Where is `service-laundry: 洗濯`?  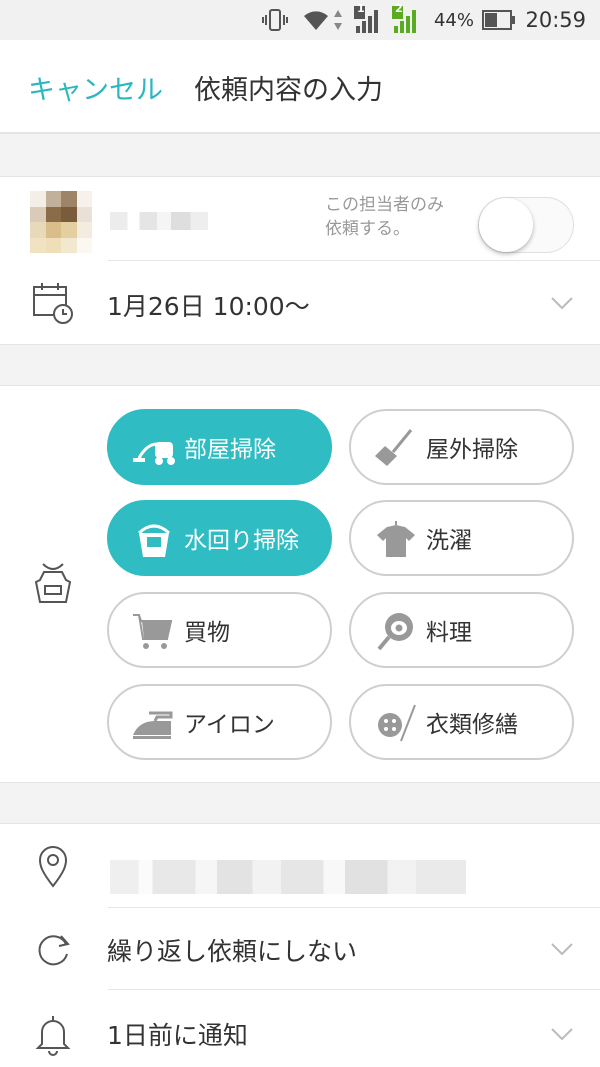
service-laundry: 洗濯 is located at coordinates (461, 538).